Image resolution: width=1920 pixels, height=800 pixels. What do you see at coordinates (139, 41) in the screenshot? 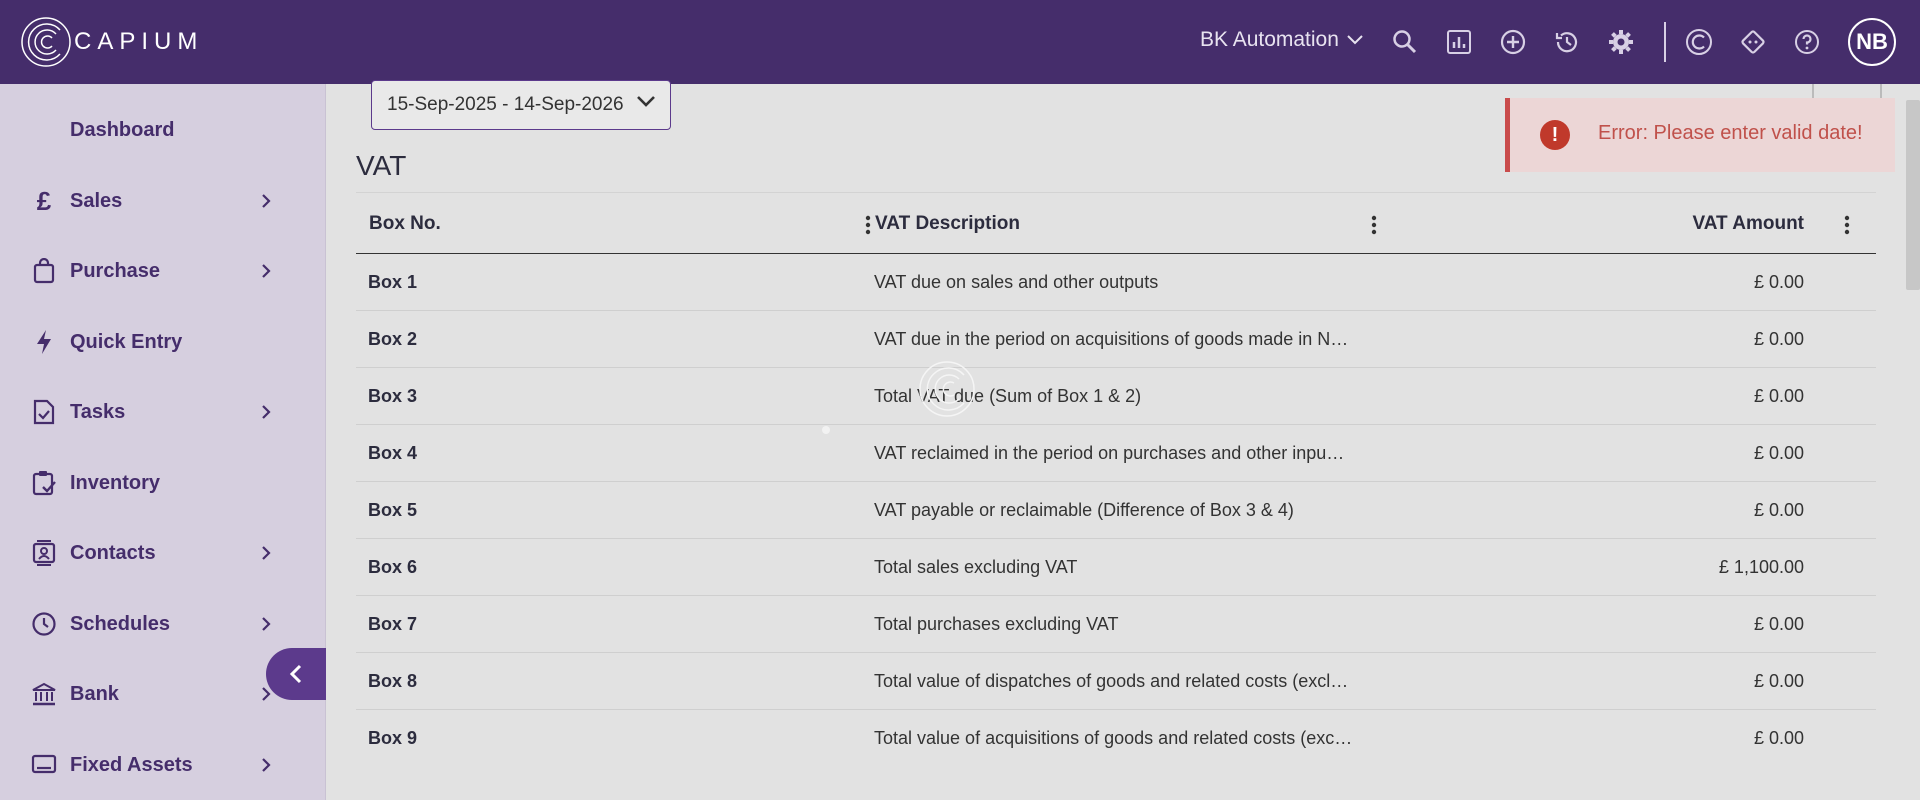
I see `logo-text: CAPIUM` at bounding box center [139, 41].